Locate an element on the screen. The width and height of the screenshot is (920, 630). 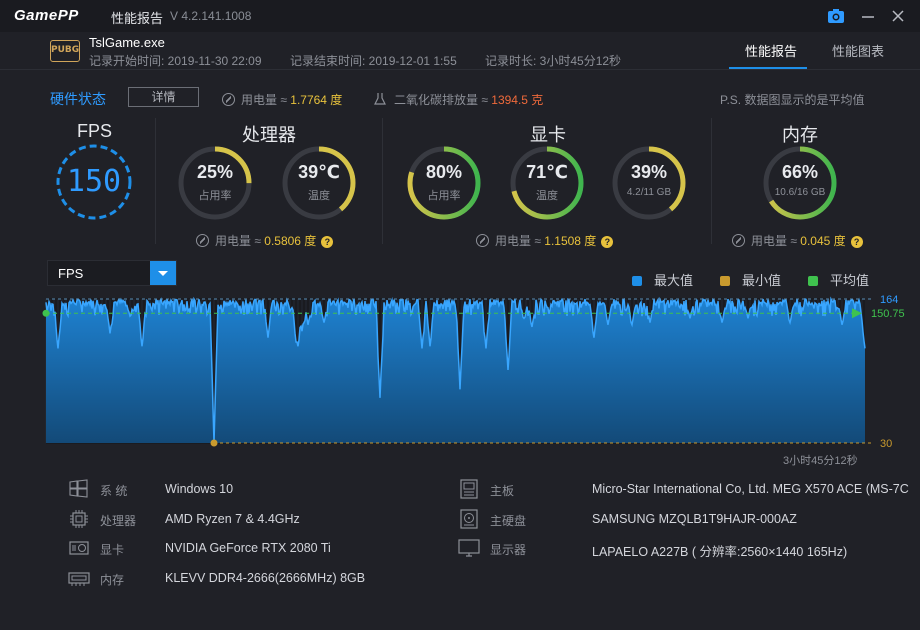
spec-value: LAPAELO A227B ( 分辨率:2560×1440 165Hz) is located at coordinates (720, 552).